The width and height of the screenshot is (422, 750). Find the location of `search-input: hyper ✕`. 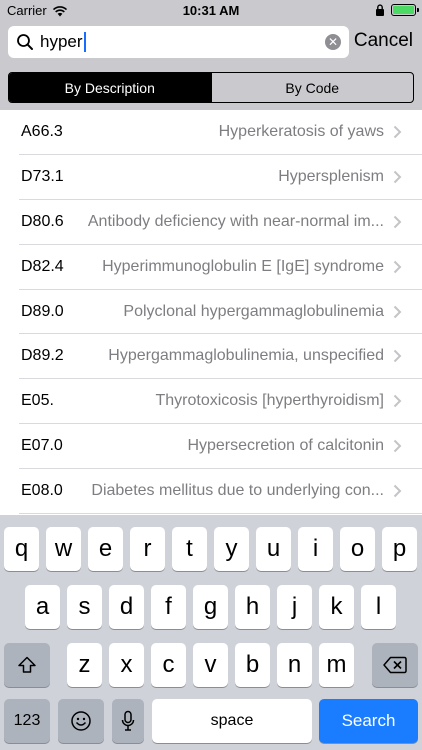

search-input: hyper ✕ is located at coordinates (178, 42).